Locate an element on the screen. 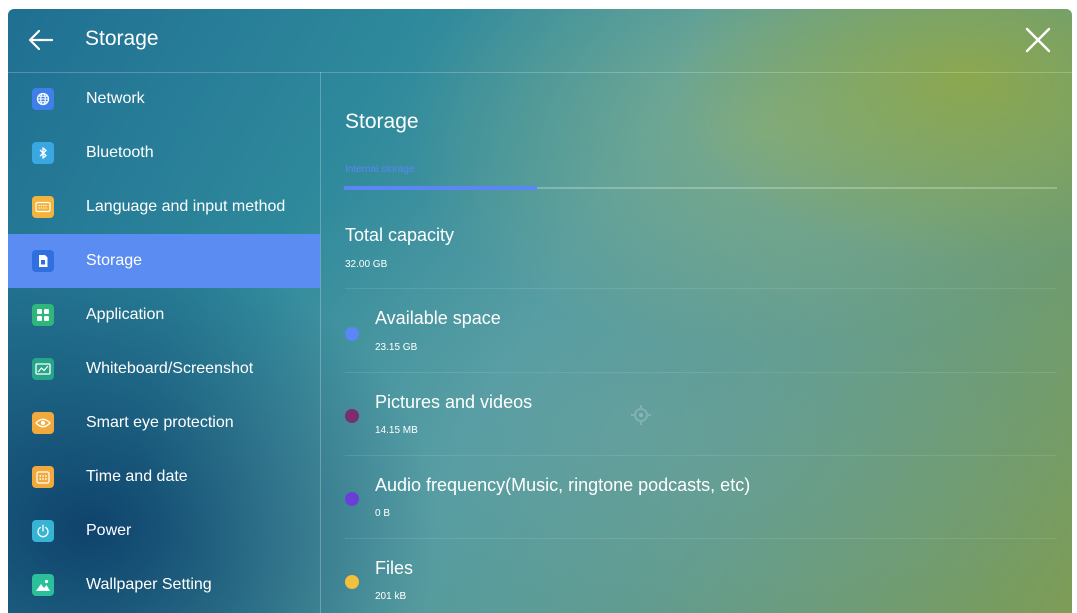  total-capacity-label: Total capacity is located at coordinates (400, 235).